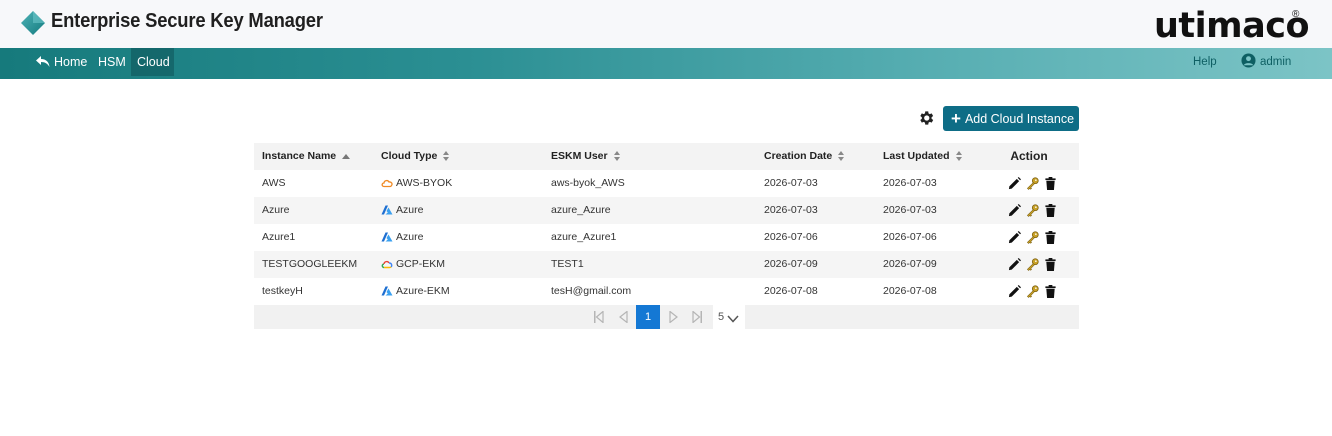 The width and height of the screenshot is (1332, 436). Describe the element at coordinates (43, 61) in the screenshot. I see `back-arrow-icon` at that location.